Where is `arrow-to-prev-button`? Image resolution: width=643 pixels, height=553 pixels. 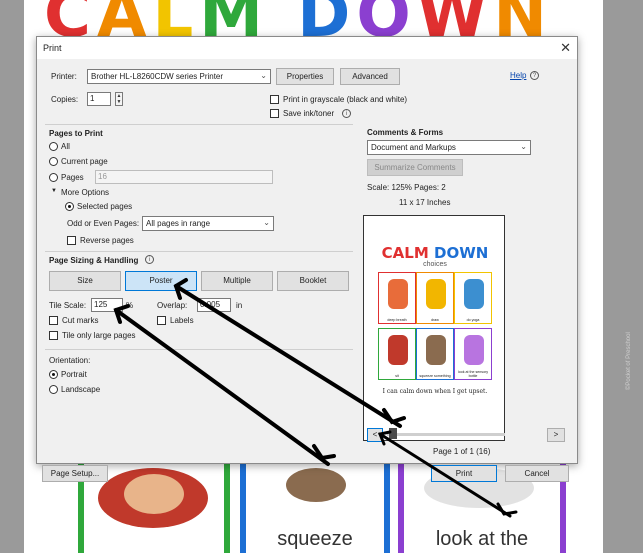
arrow-to-prev-button is located at coordinates (447, 474).